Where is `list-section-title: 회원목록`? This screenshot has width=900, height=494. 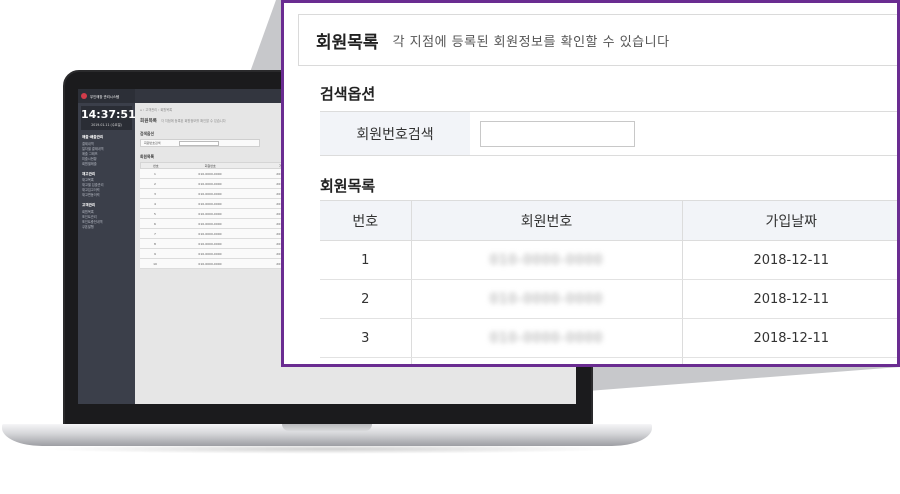
list-section-title: 회원목록 is located at coordinates (348, 186).